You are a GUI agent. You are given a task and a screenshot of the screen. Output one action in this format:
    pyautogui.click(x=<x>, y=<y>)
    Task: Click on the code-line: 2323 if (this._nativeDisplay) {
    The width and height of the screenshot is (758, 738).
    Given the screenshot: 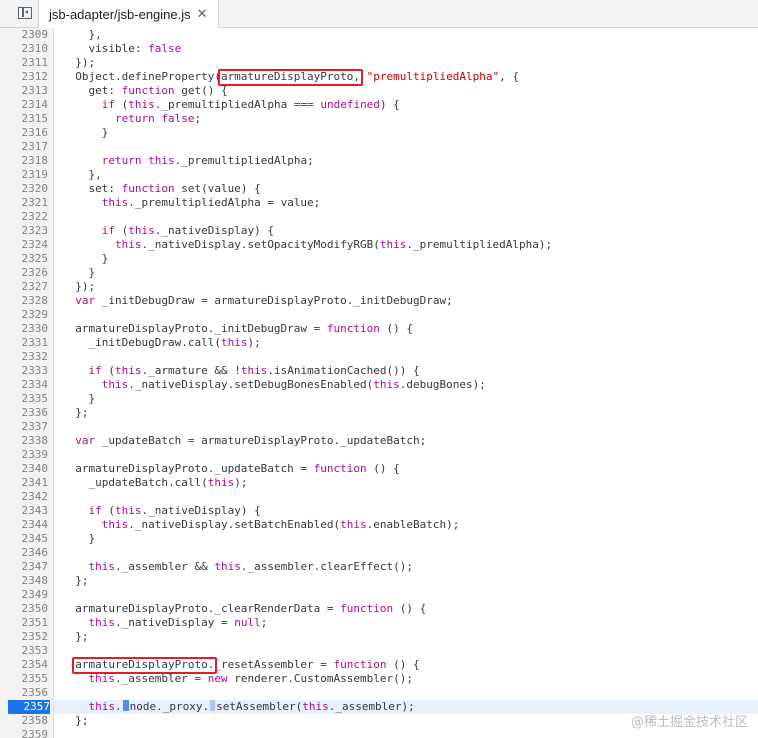 What is the action you would take?
    pyautogui.click(x=379, y=231)
    